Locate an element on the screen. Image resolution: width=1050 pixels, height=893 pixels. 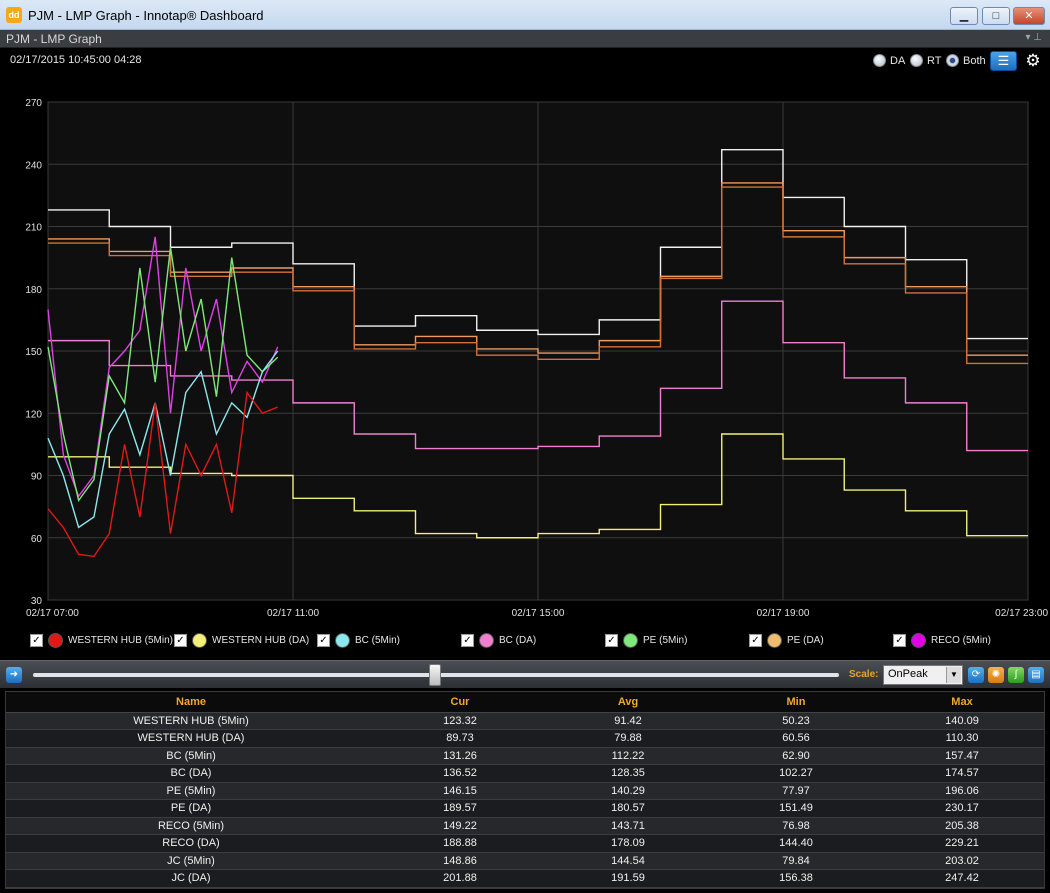
radio-da-label: DA is located at coordinates (898, 60).